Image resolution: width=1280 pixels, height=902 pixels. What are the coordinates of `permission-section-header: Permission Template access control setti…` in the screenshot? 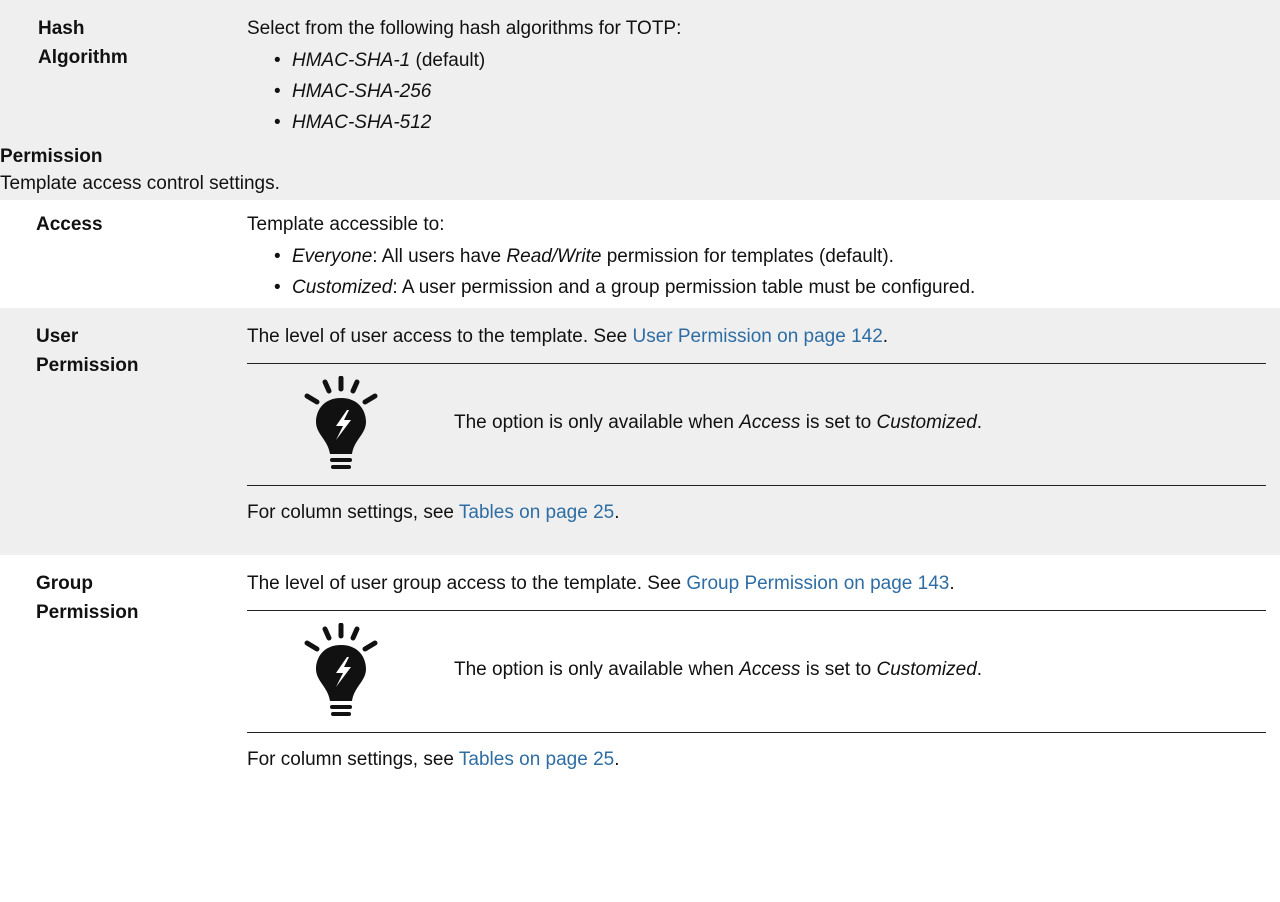 It's located at (640, 169).